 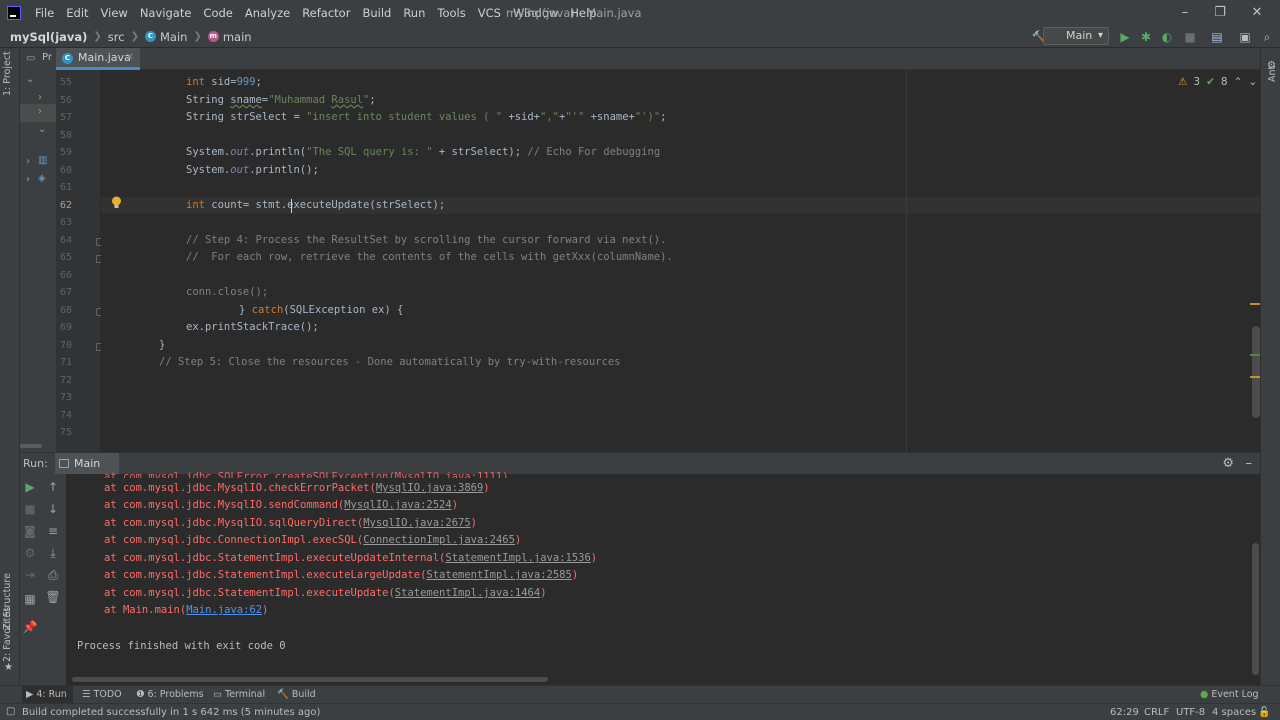 I want to click on chevron-up-icon: ⌃, so click(x=1238, y=82).